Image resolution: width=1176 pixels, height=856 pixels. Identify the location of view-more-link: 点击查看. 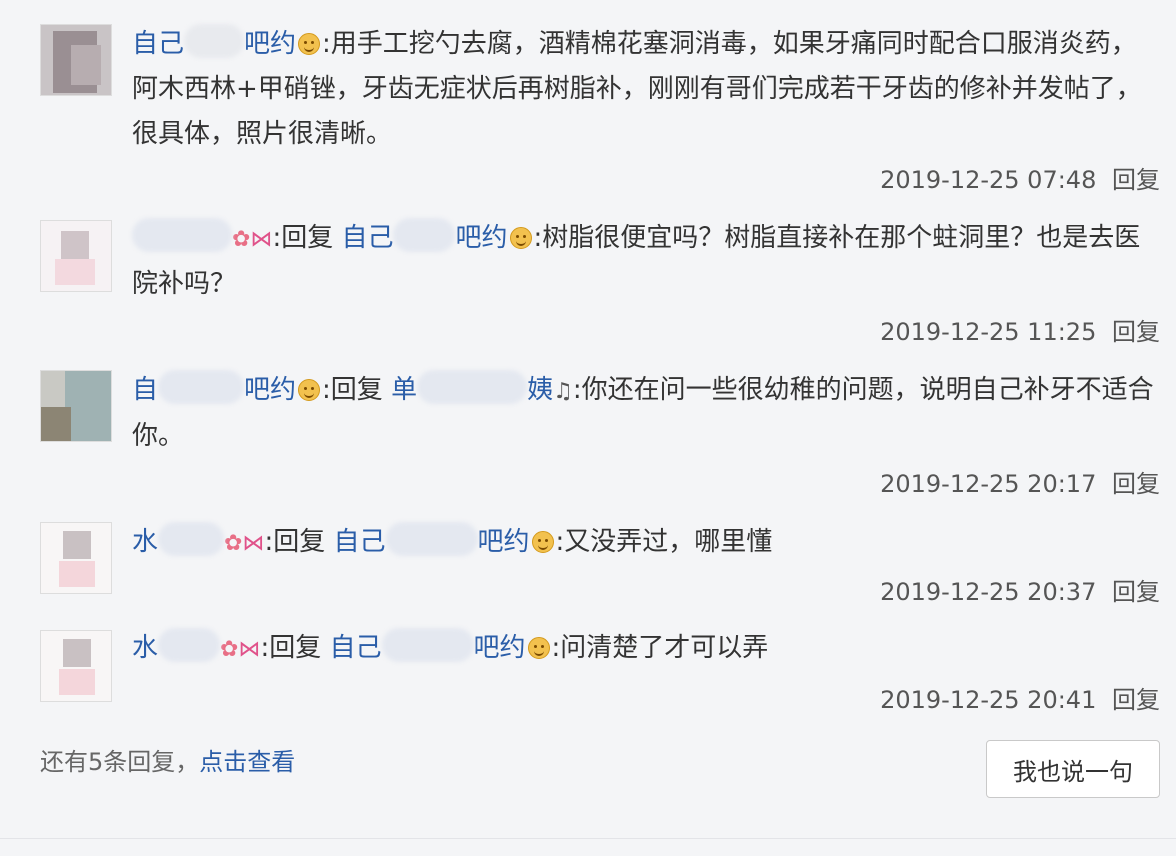
(247, 762).